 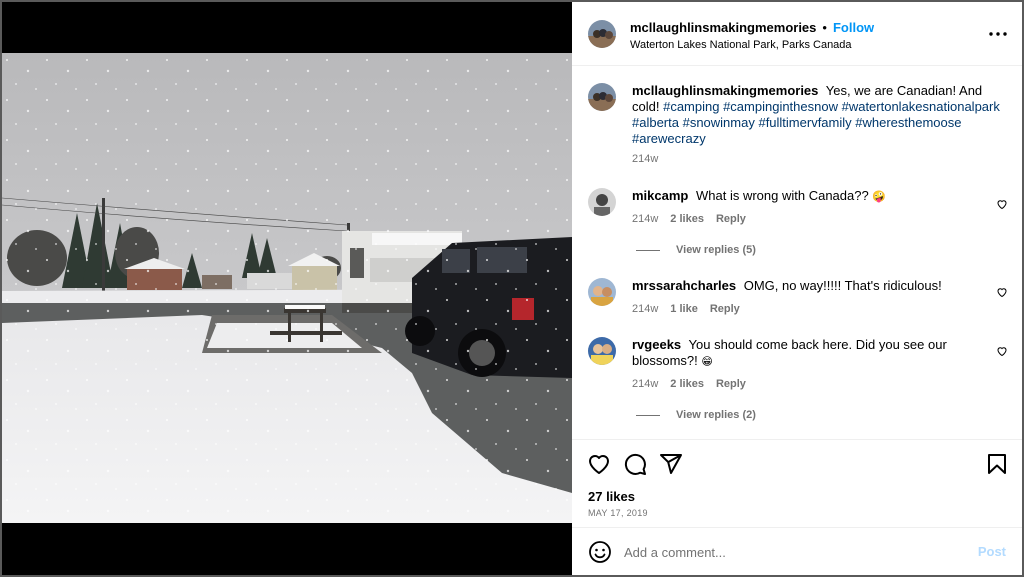 What do you see at coordinates (853, 27) in the screenshot?
I see `follow-button: Follow` at bounding box center [853, 27].